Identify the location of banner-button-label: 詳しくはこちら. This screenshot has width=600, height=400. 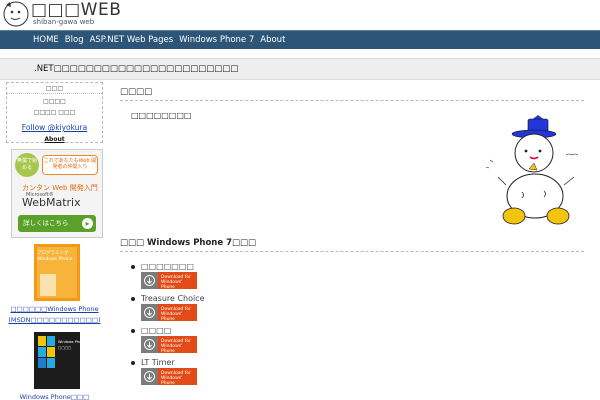
(46, 223).